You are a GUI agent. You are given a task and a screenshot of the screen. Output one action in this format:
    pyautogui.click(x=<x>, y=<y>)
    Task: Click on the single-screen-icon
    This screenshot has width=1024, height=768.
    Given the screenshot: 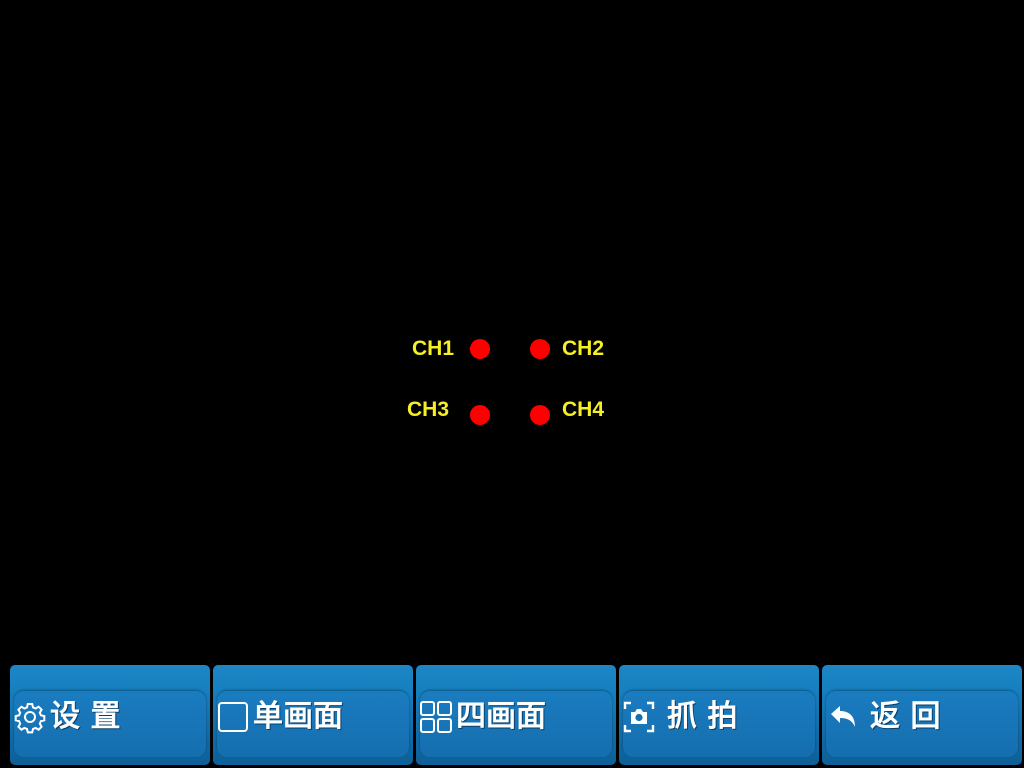 What is the action you would take?
    pyautogui.click(x=233, y=717)
    